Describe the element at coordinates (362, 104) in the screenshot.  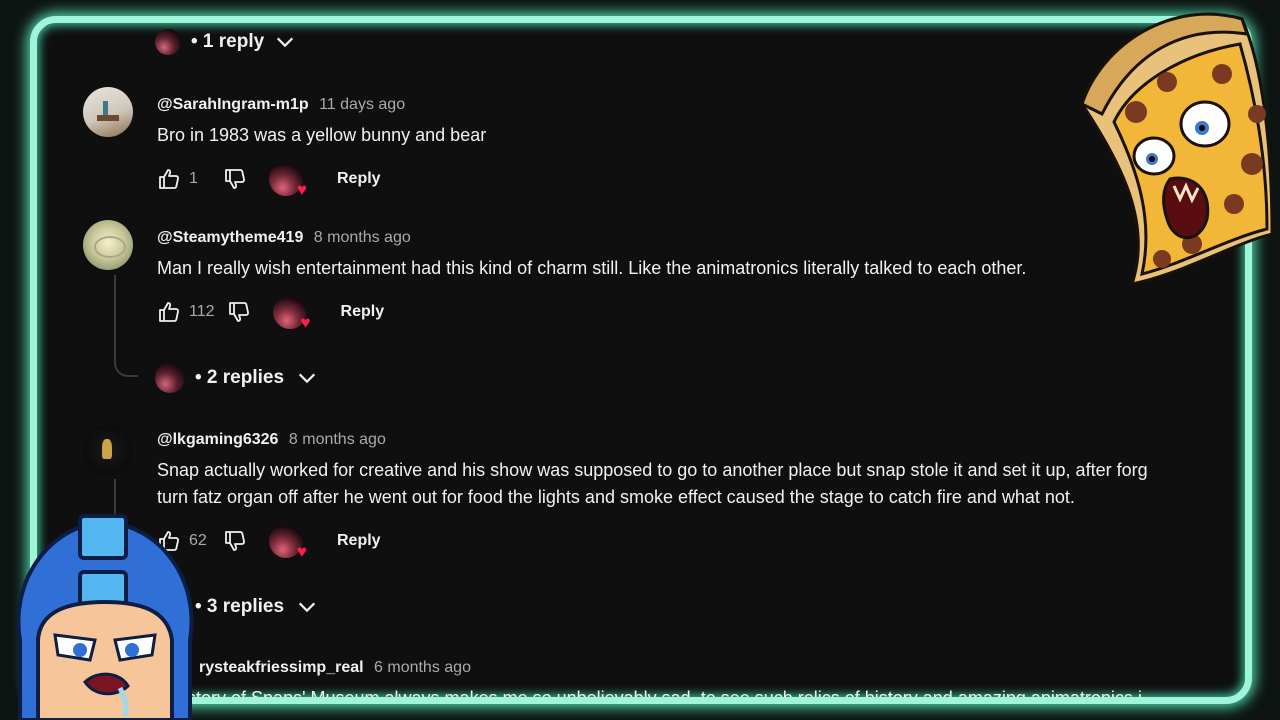
I see `comment-time: 11 days ago` at that location.